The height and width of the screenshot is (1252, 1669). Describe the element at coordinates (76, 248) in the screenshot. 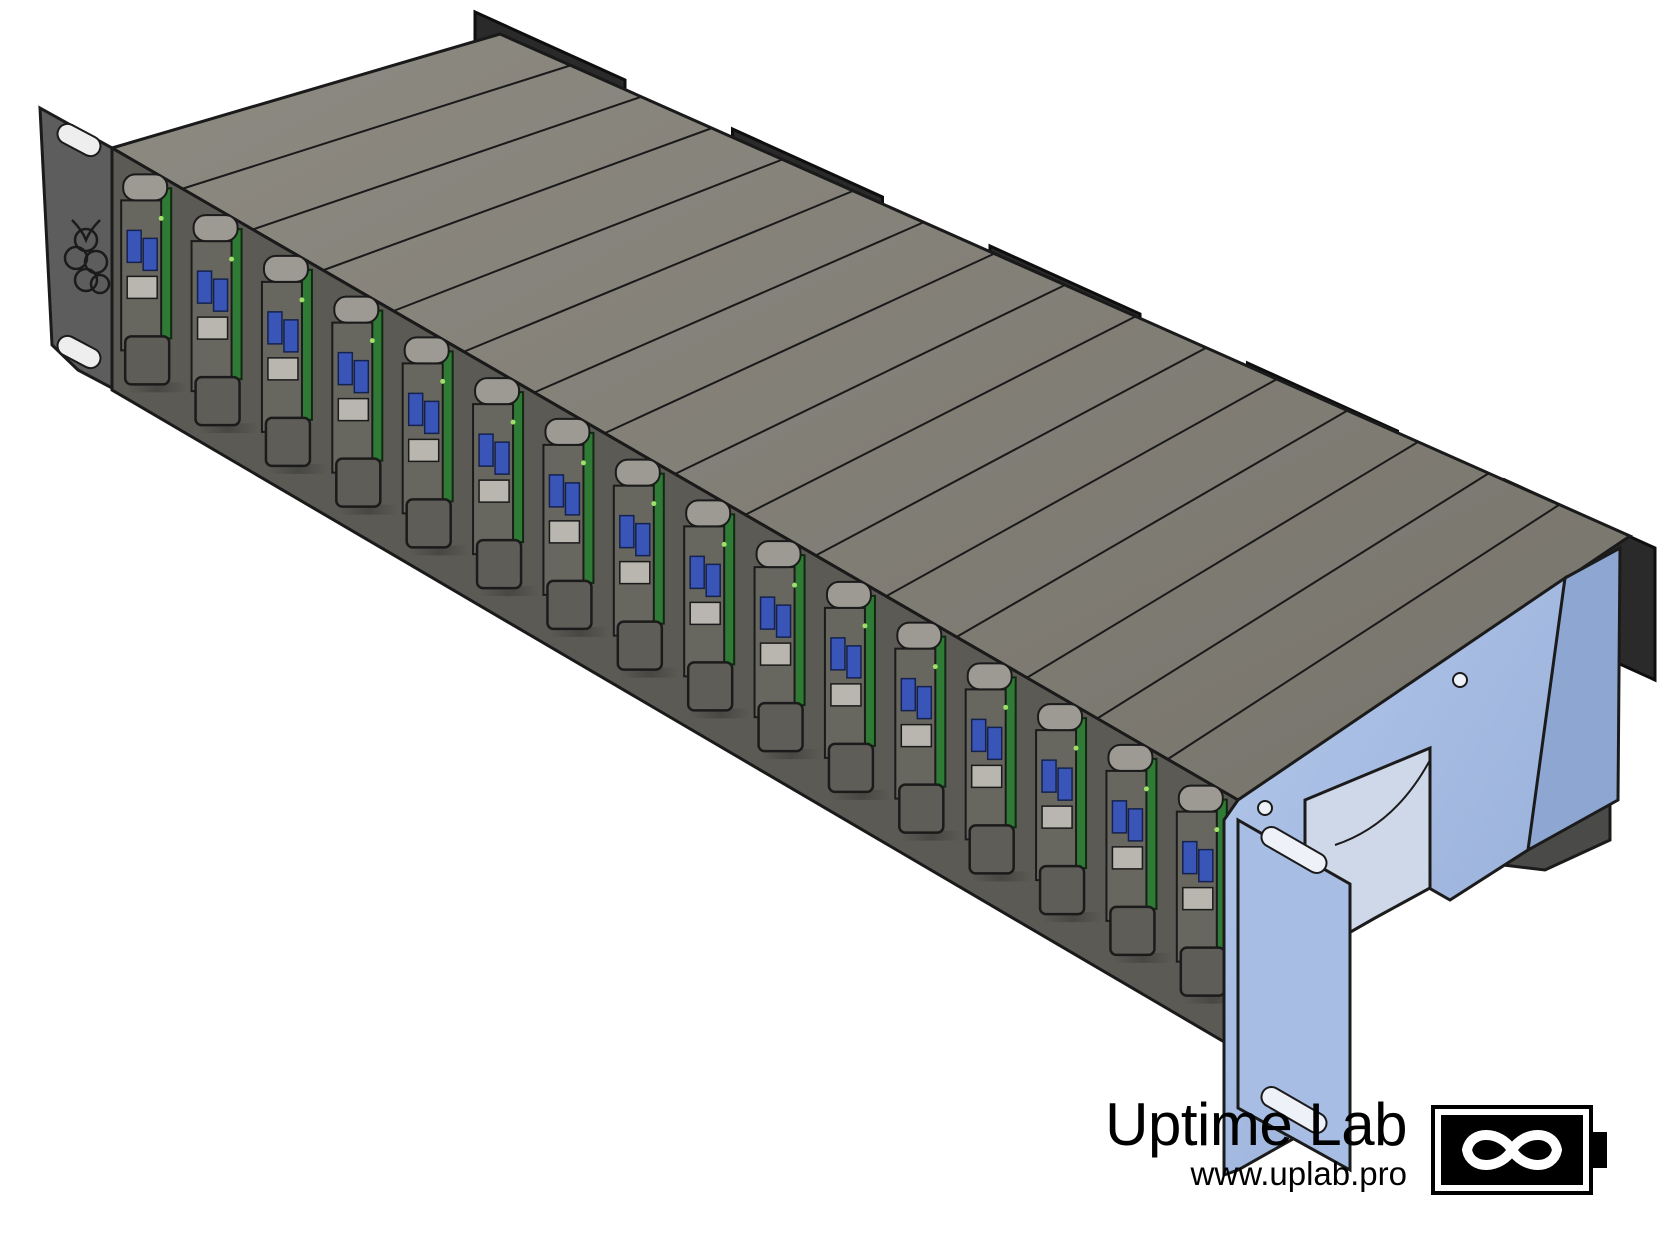

I see `left-rack-ear` at that location.